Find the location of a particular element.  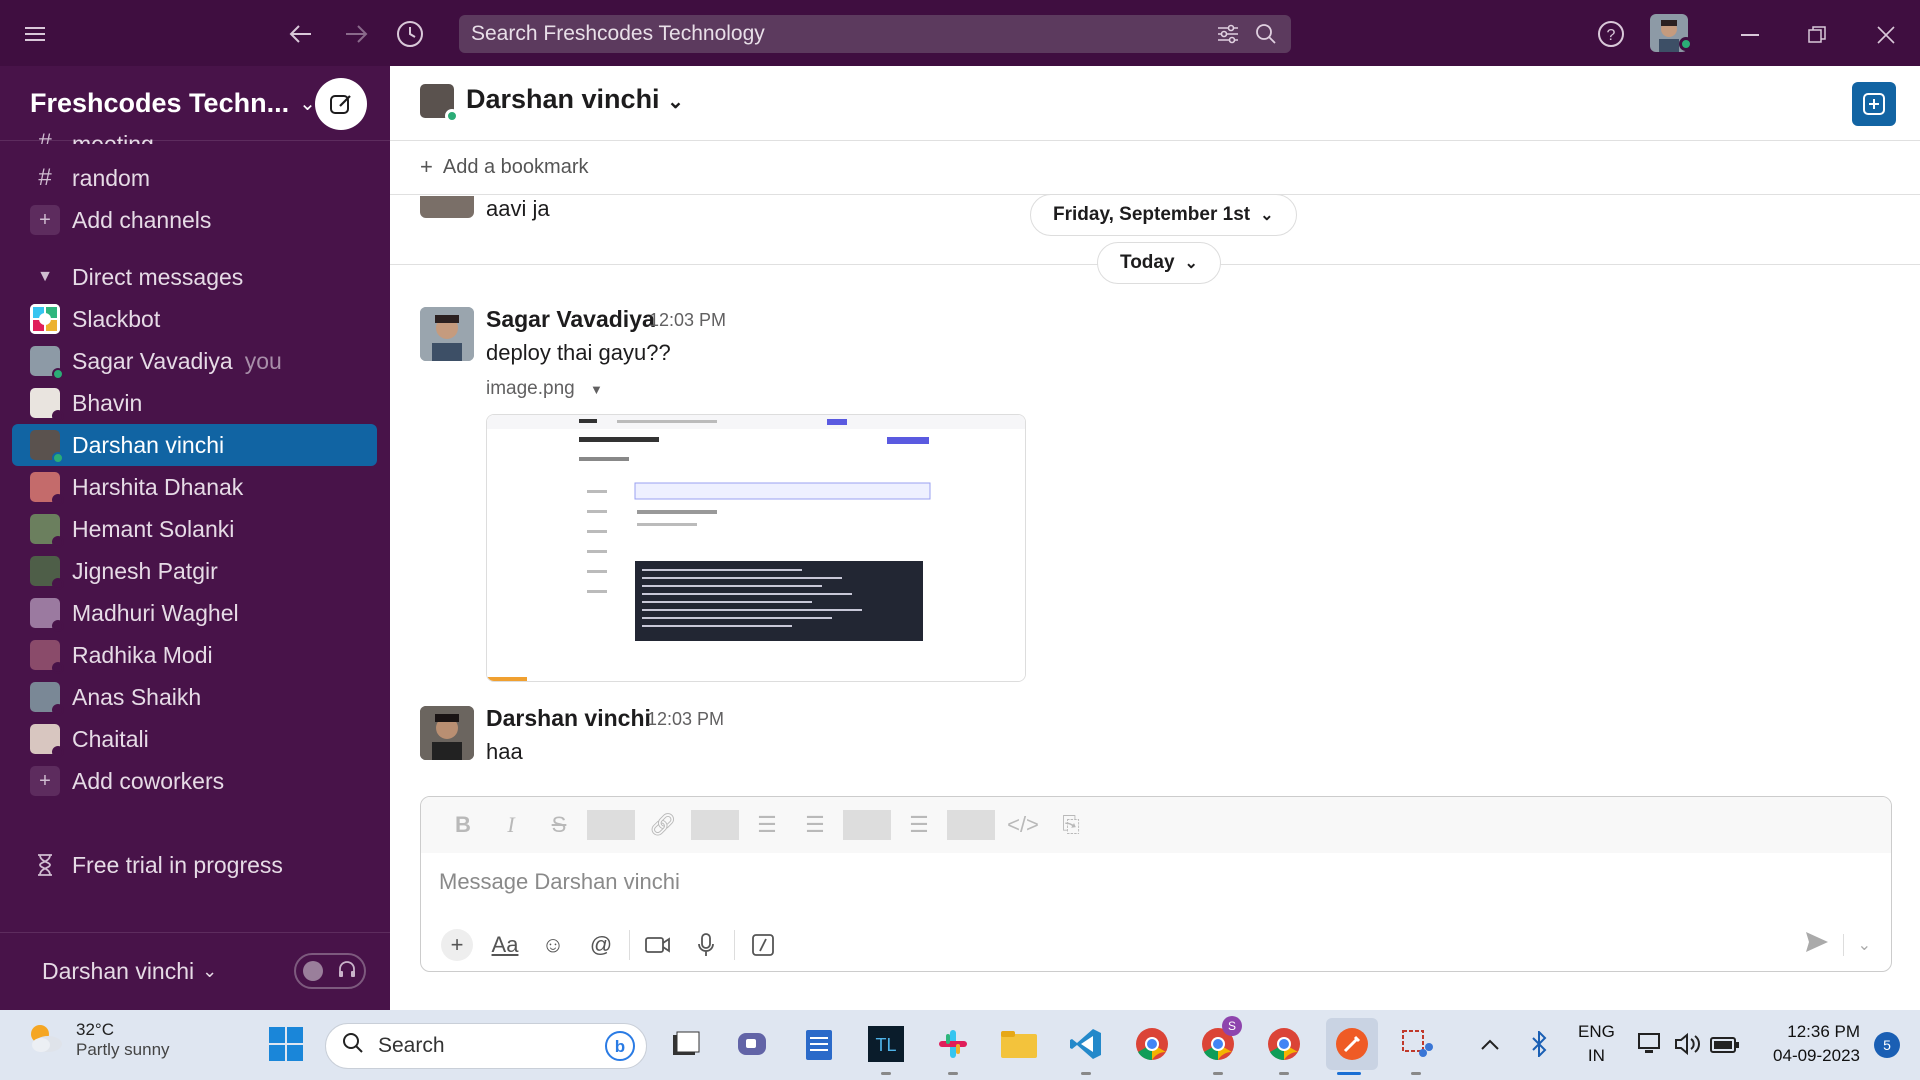

menu-icon is located at coordinates (36, 34).